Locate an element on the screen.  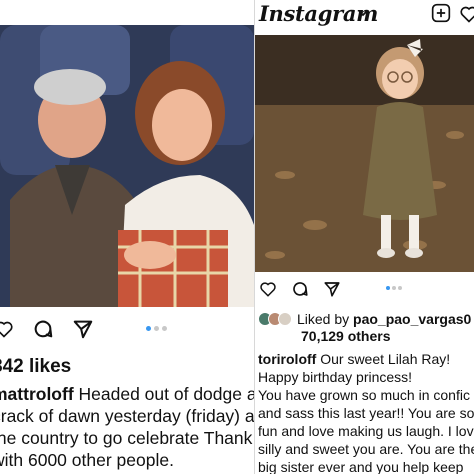
caption-line: silly and sweet you are. You are the is located at coordinates (366, 449).